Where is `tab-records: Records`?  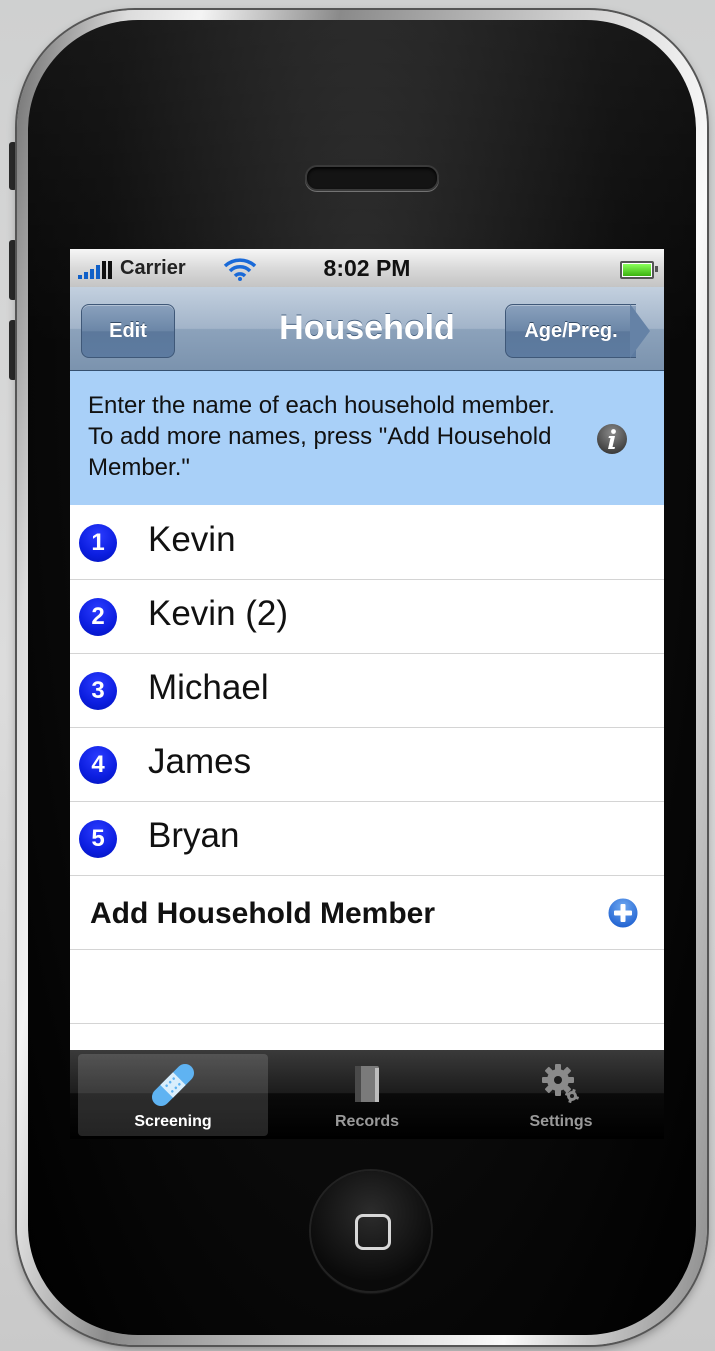 tab-records: Records is located at coordinates (367, 1095).